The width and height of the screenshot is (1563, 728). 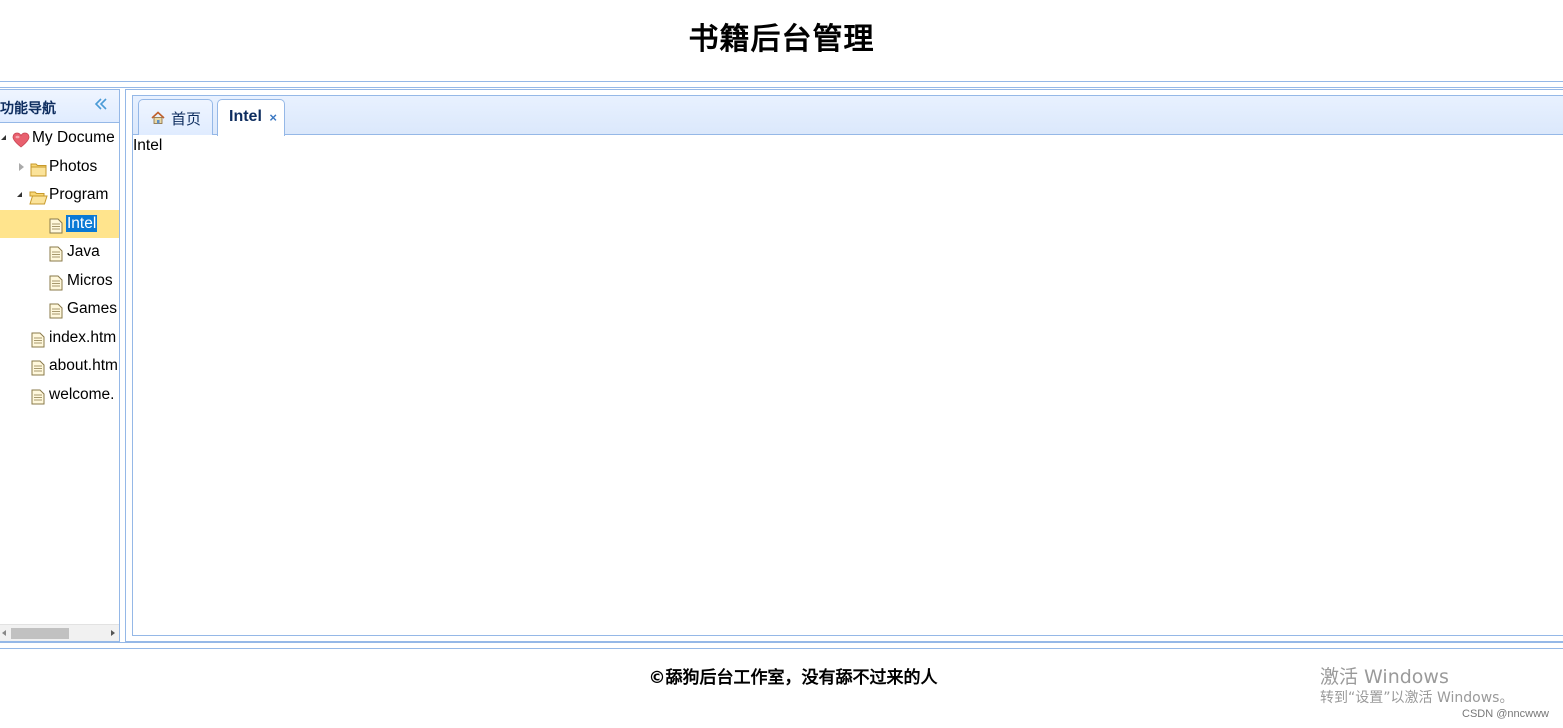 I want to click on scroll-right-icon, so click(x=113, y=633).